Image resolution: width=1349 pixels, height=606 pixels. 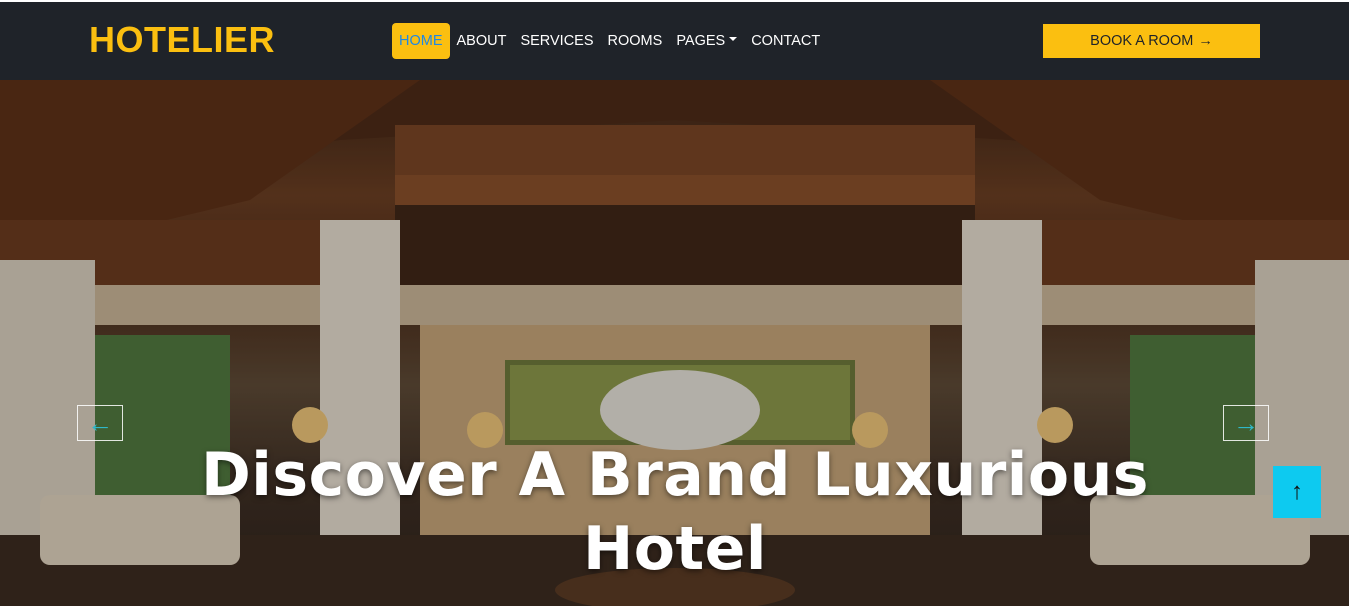 I want to click on book-a-room-label: BOOK A ROOM, so click(x=1142, y=41).